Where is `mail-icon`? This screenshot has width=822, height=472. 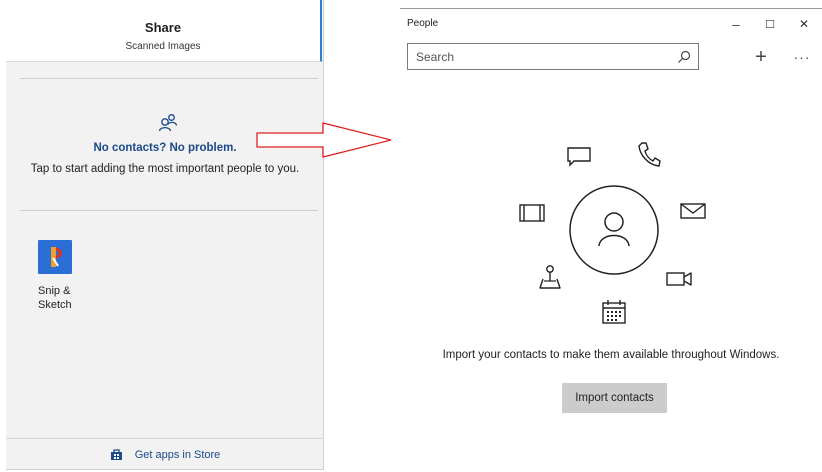
mail-icon is located at coordinates (693, 211).